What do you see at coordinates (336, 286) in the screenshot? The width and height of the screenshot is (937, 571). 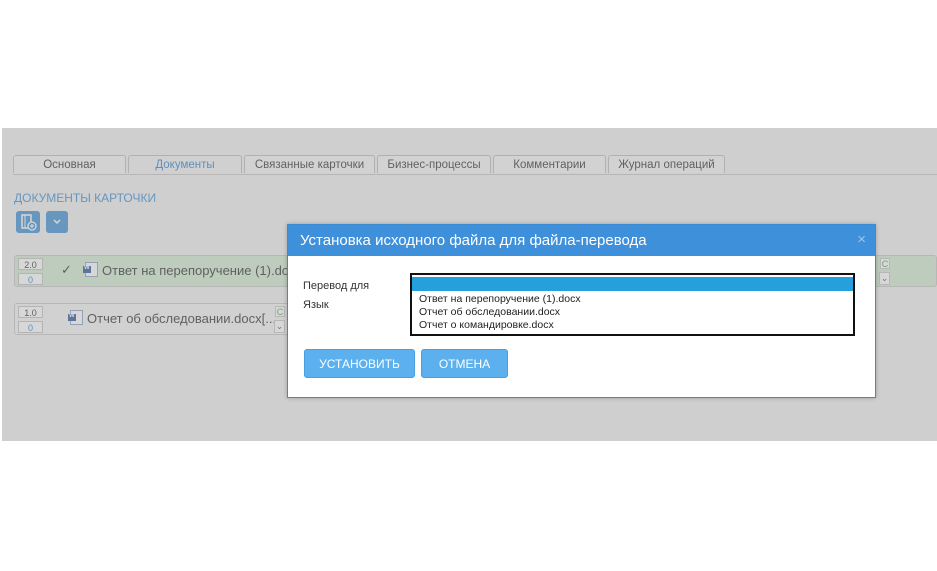 I see `translation-for-label: Перевод для` at bounding box center [336, 286].